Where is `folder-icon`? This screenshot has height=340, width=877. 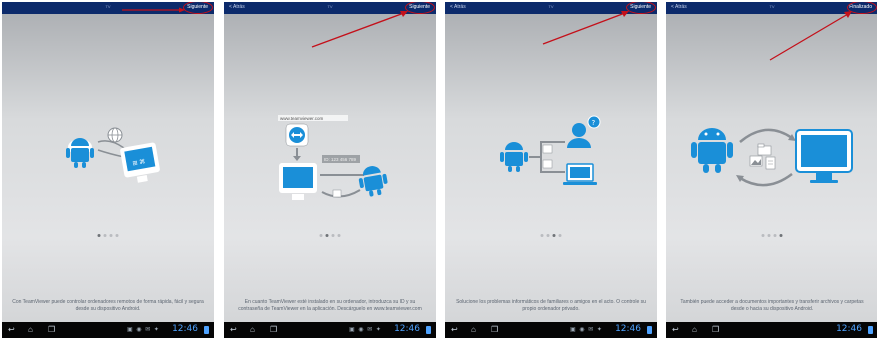
folder-icon is located at coordinates (764, 149).